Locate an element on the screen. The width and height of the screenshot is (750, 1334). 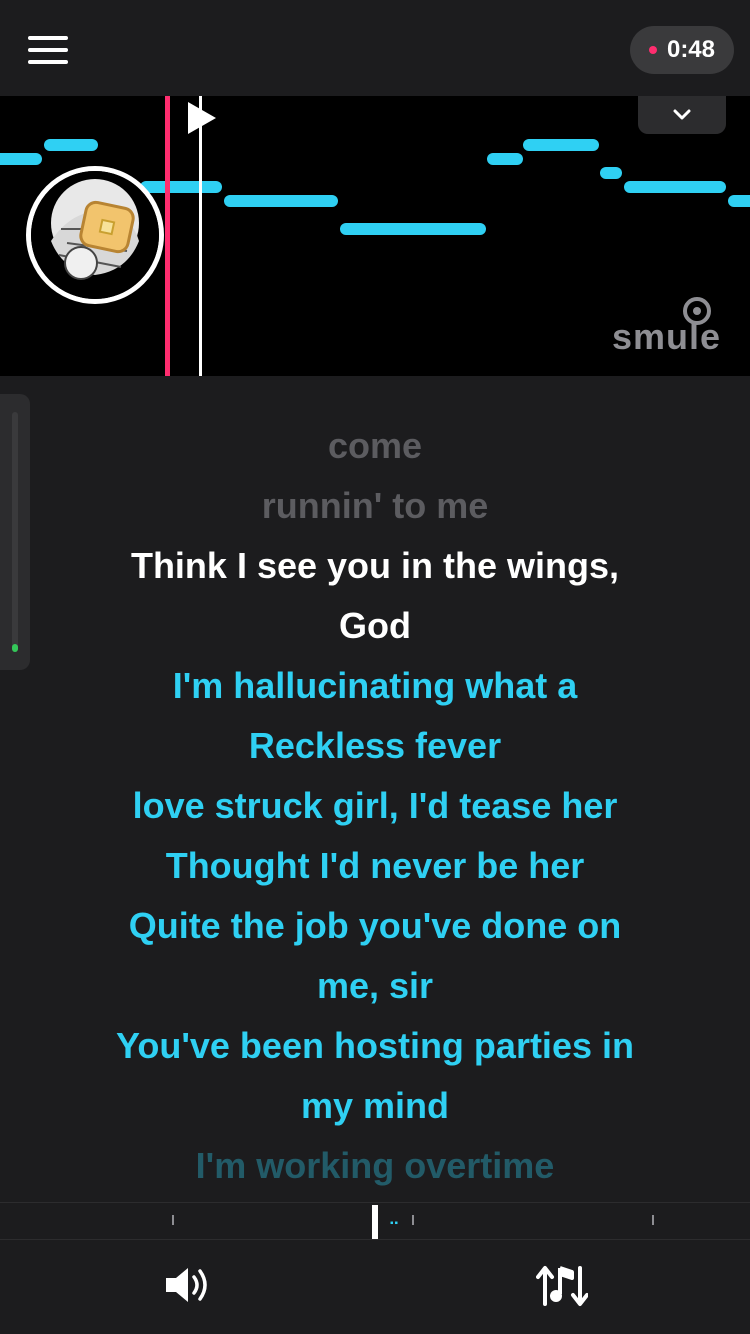
lyric-line-upcoming: me, sir is located at coordinates (375, 985).